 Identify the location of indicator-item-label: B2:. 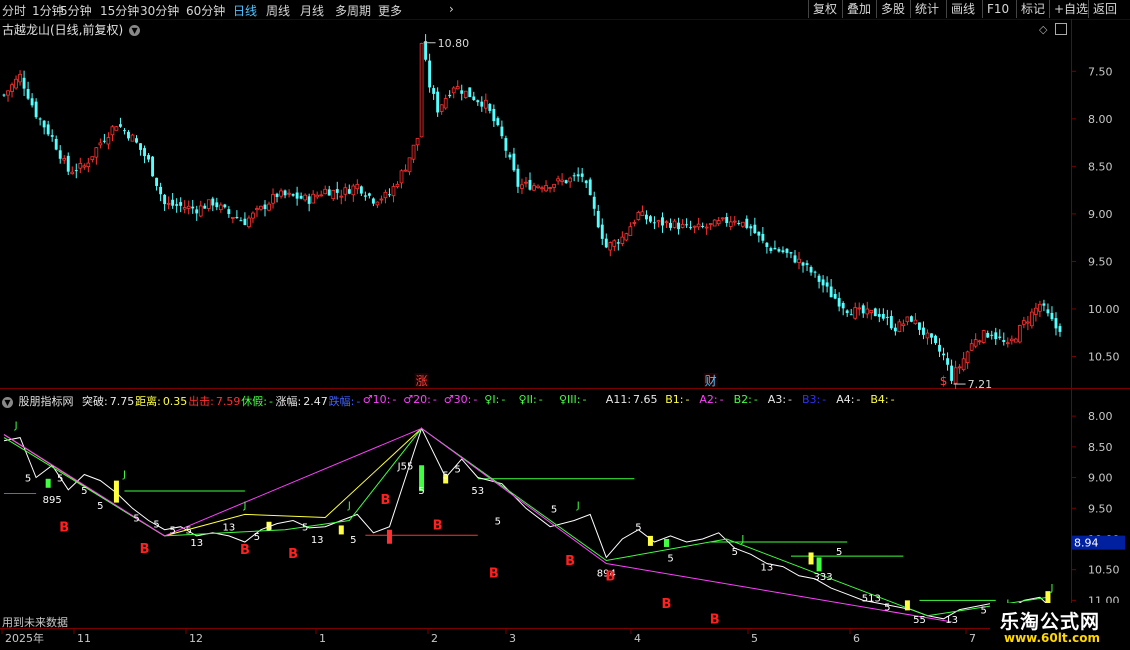
(742, 399).